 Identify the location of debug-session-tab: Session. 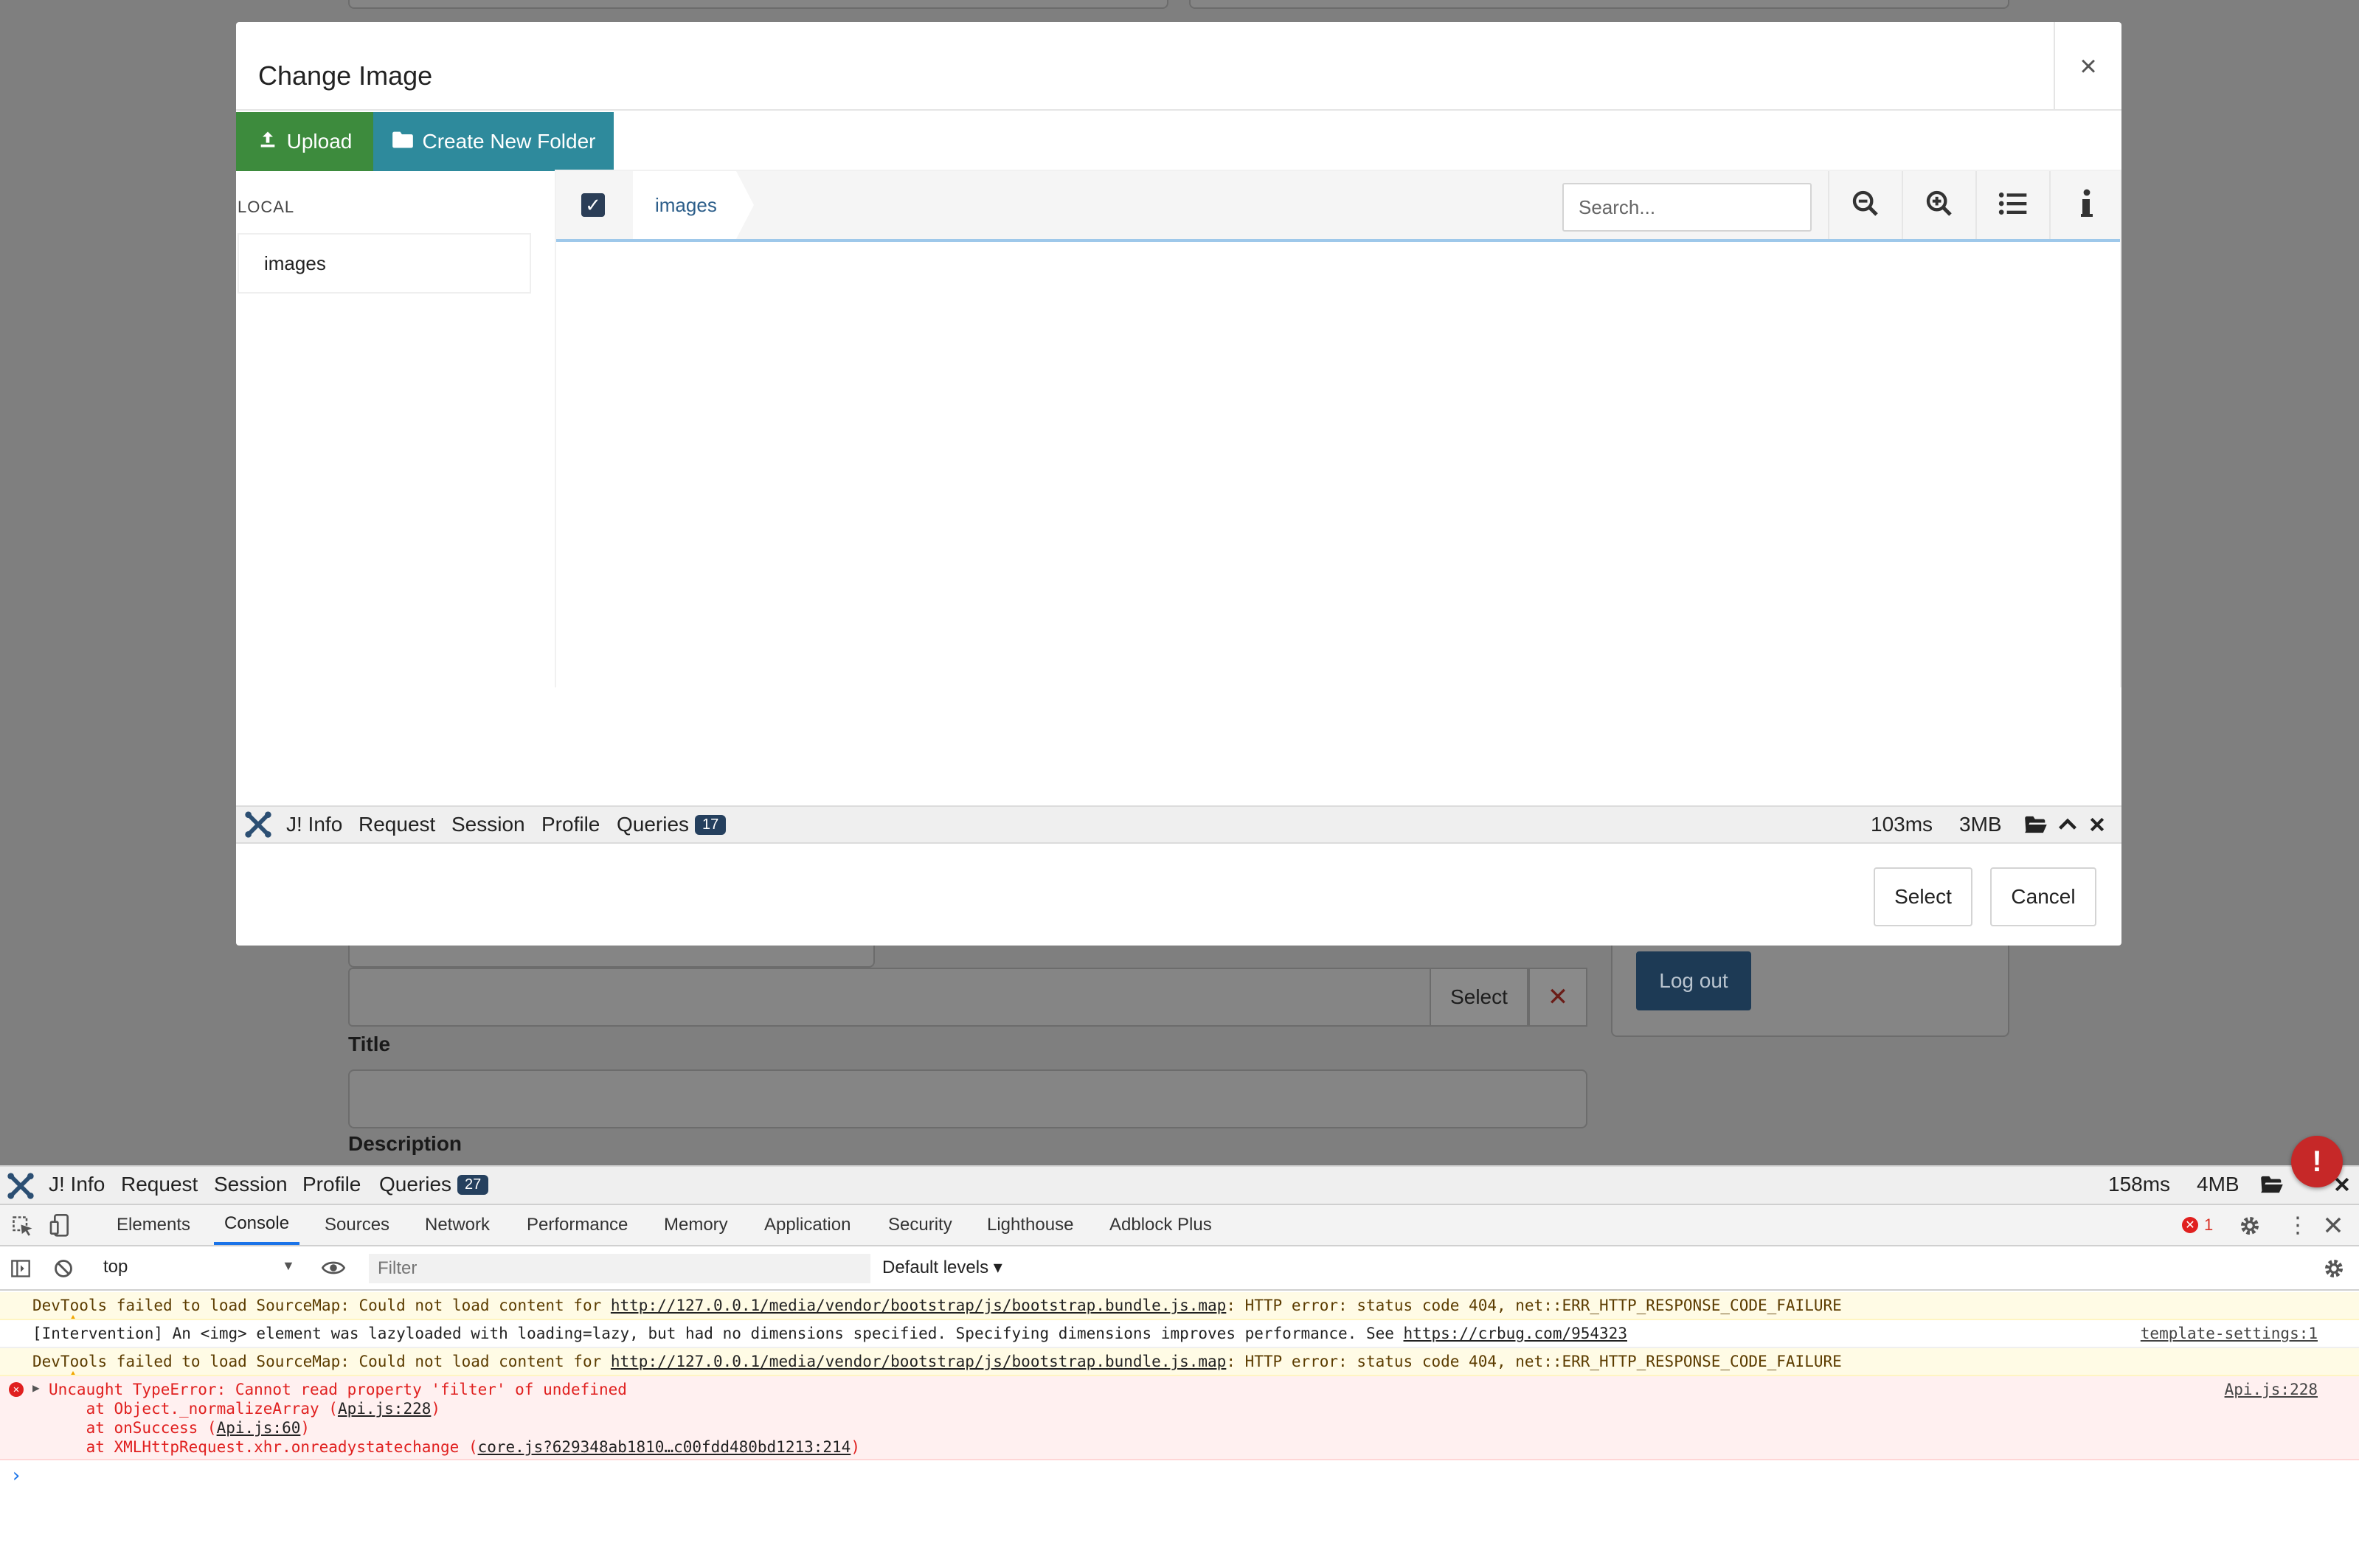
(488, 824).